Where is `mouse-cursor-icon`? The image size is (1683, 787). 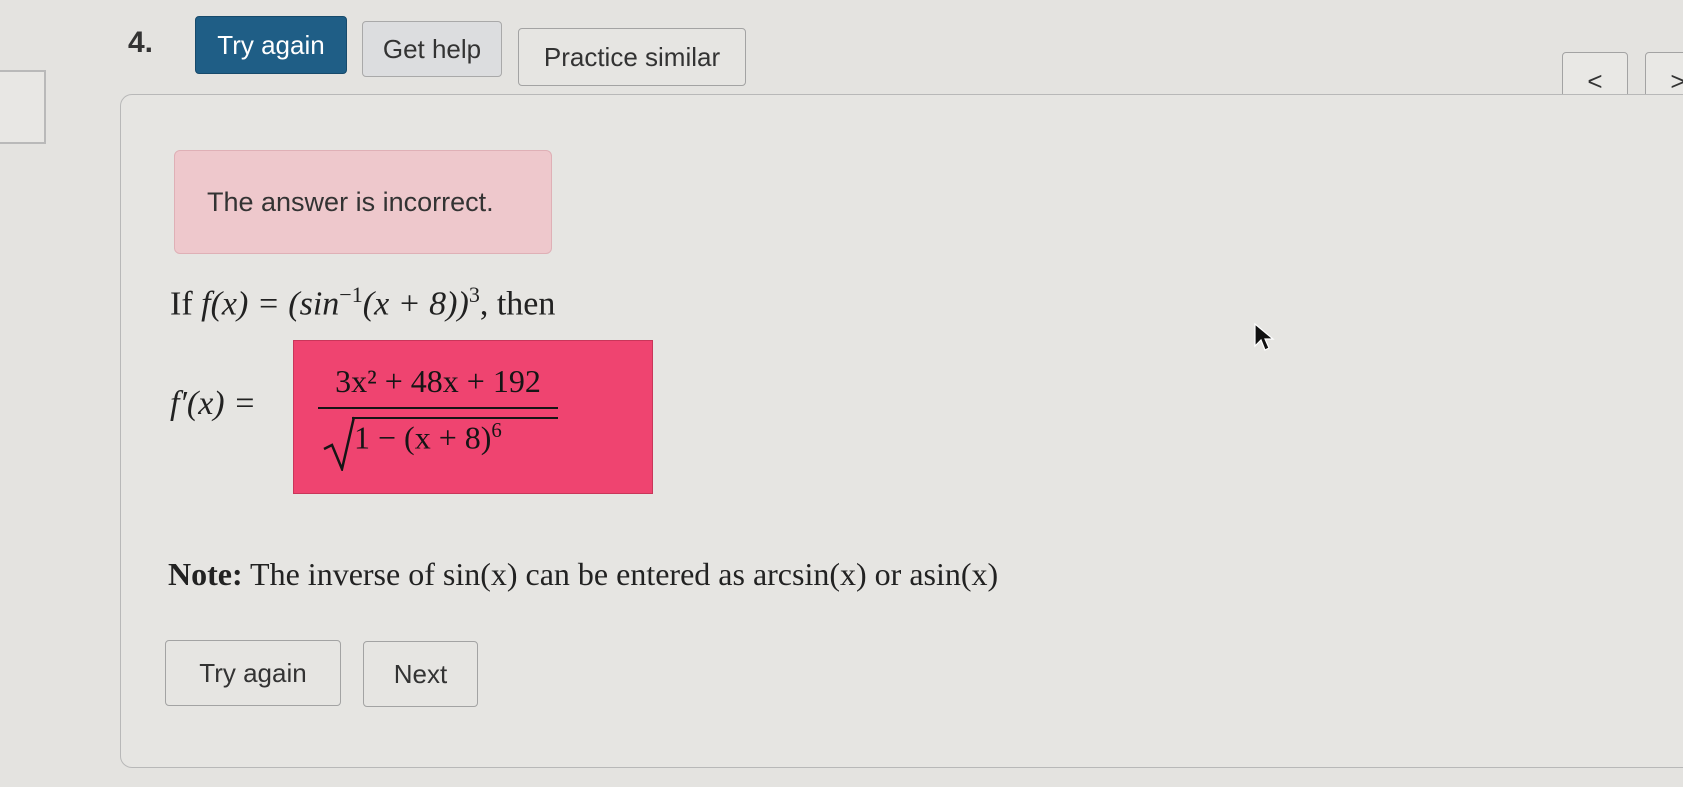 mouse-cursor-icon is located at coordinates (1264, 336).